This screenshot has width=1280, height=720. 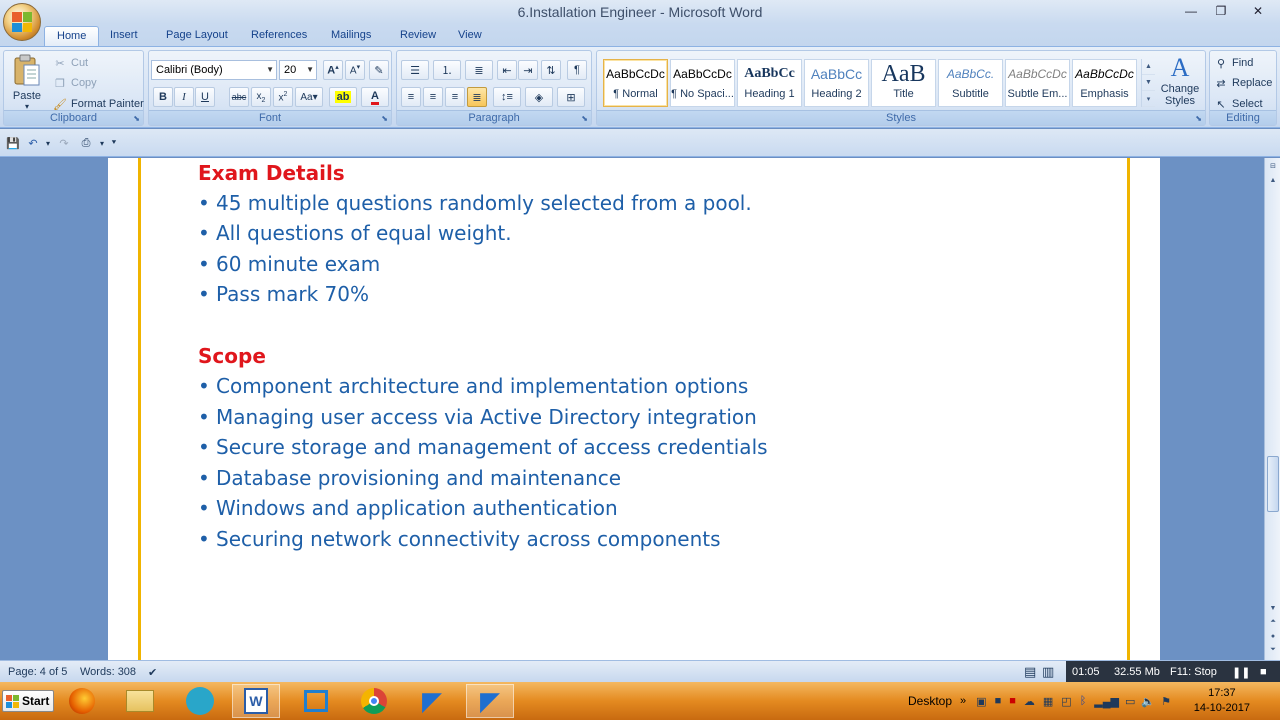 I want to click on restore-button: ❐, so click(x=1221, y=11).